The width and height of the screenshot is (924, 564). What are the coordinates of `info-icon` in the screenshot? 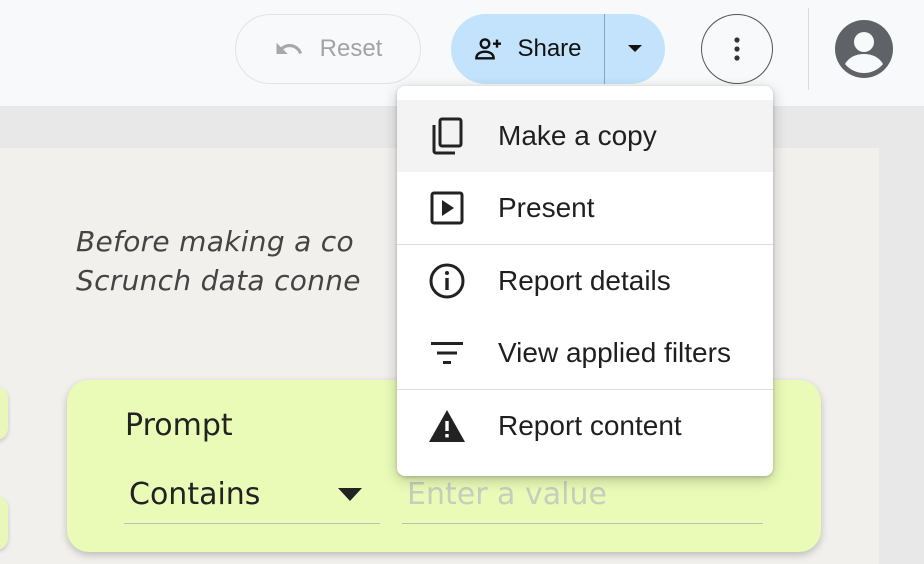 It's located at (447, 281).